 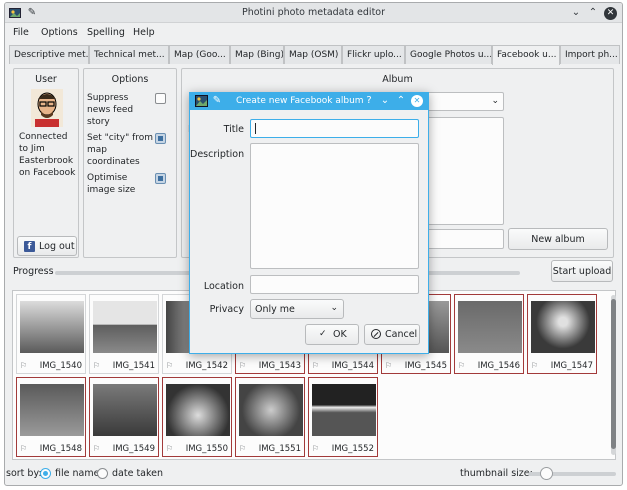 What do you see at coordinates (144, 32) in the screenshot?
I see `menu-help: Help` at bounding box center [144, 32].